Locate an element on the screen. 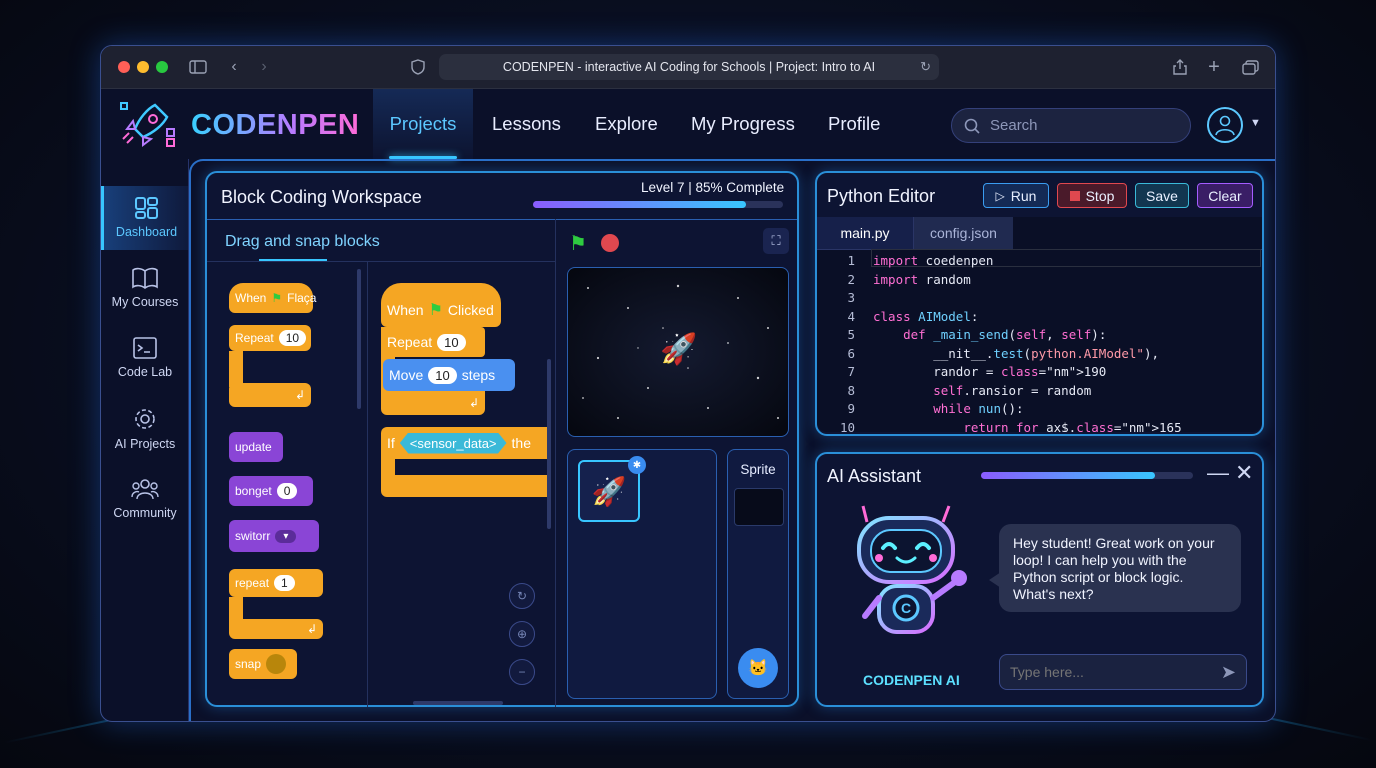 The width and height of the screenshot is (1376, 768). script-h-scrollbar is located at coordinates (458, 703).